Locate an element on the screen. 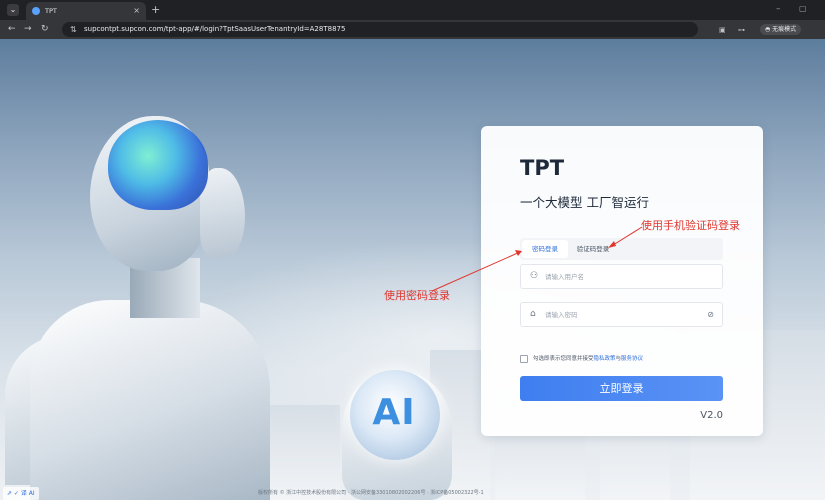 This screenshot has width=825, height=500. lock-icon: ⌂ is located at coordinates (533, 314).